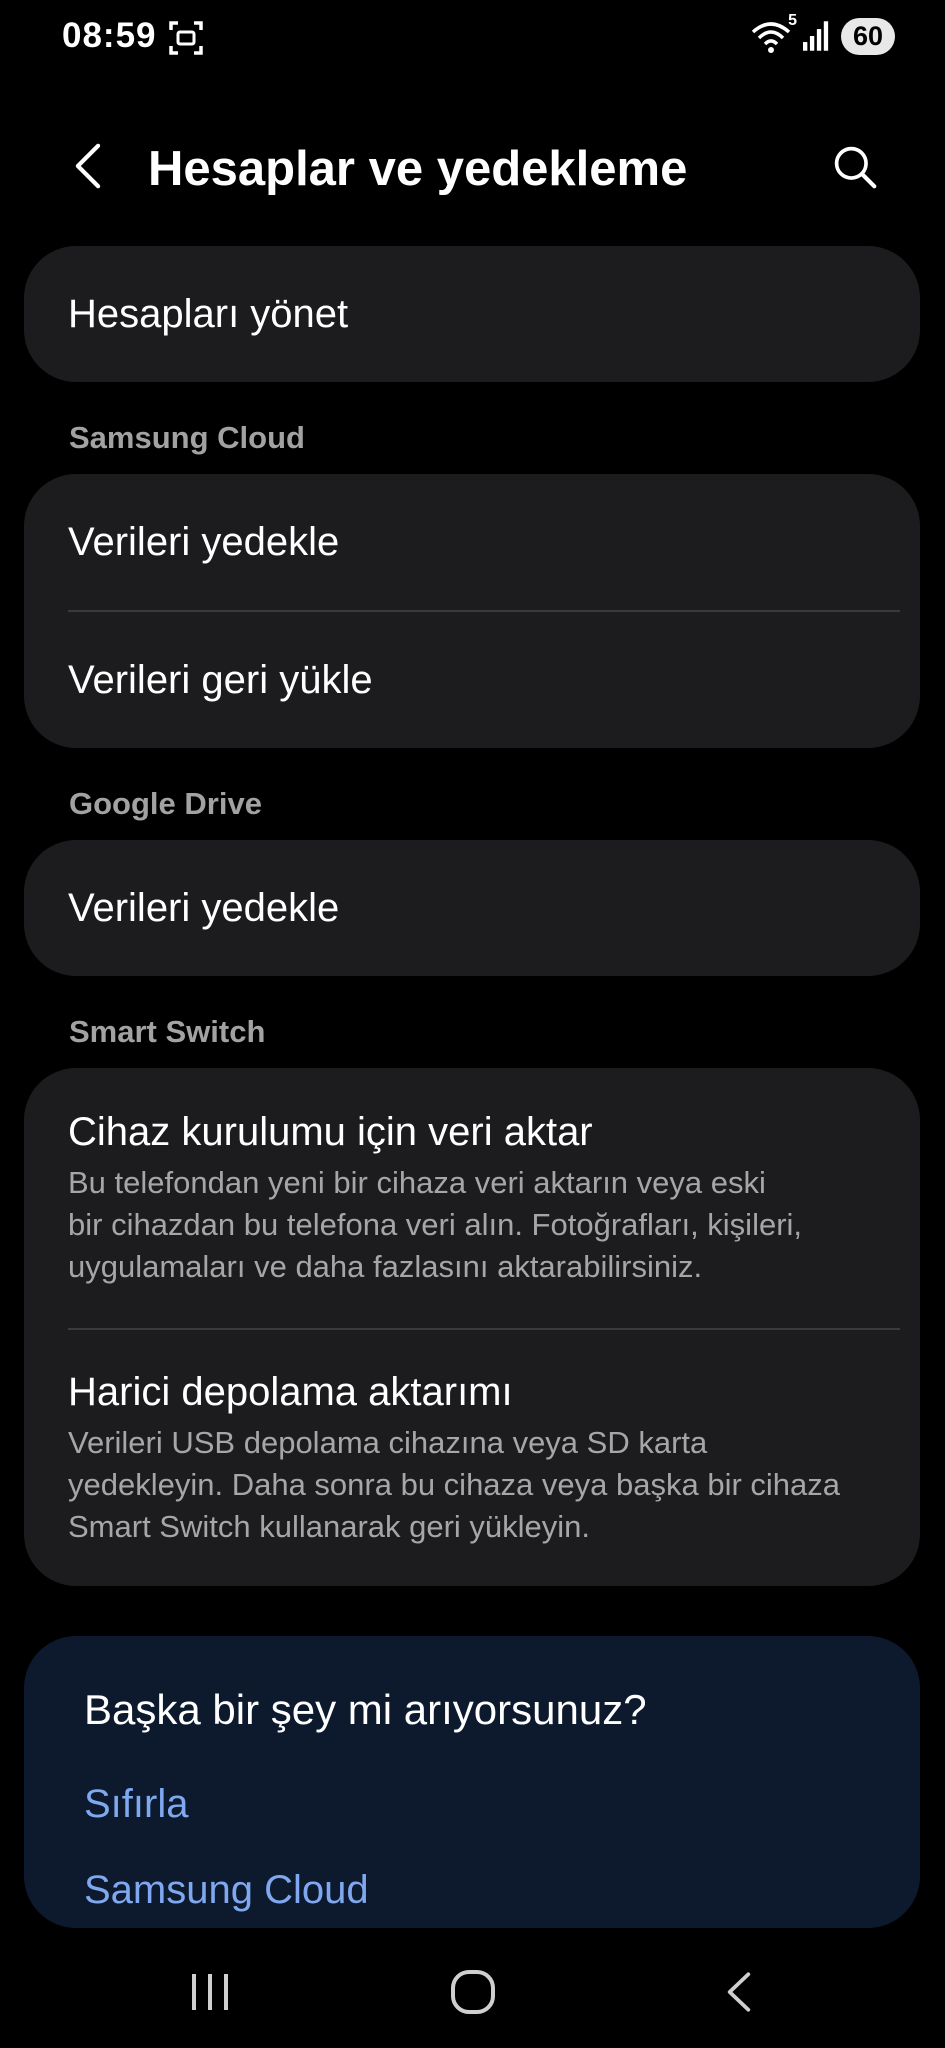 This screenshot has height=2048, width=945. I want to click on nav-back-button, so click(739, 1992).